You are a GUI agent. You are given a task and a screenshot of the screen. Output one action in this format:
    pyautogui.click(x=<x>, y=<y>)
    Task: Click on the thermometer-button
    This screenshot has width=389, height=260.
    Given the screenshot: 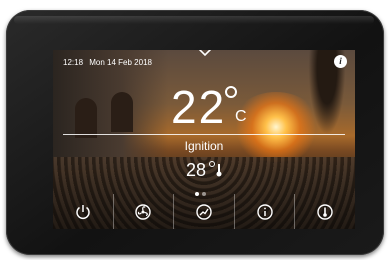 What is the action you would take?
    pyautogui.click(x=325, y=211)
    